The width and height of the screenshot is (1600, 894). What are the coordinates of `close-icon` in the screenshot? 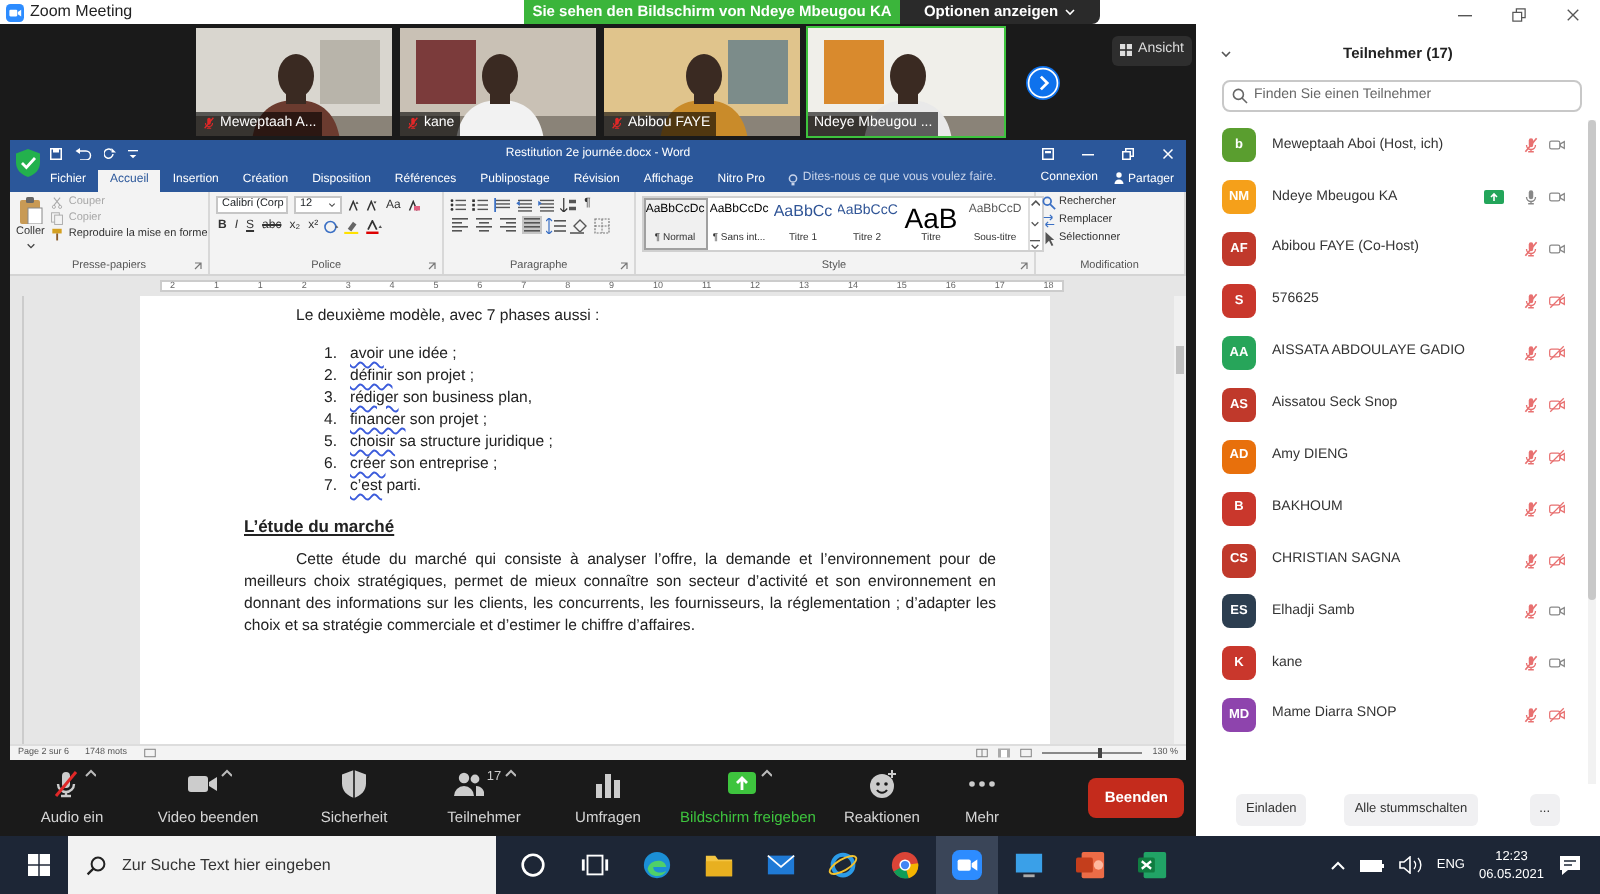 It's located at (1573, 14).